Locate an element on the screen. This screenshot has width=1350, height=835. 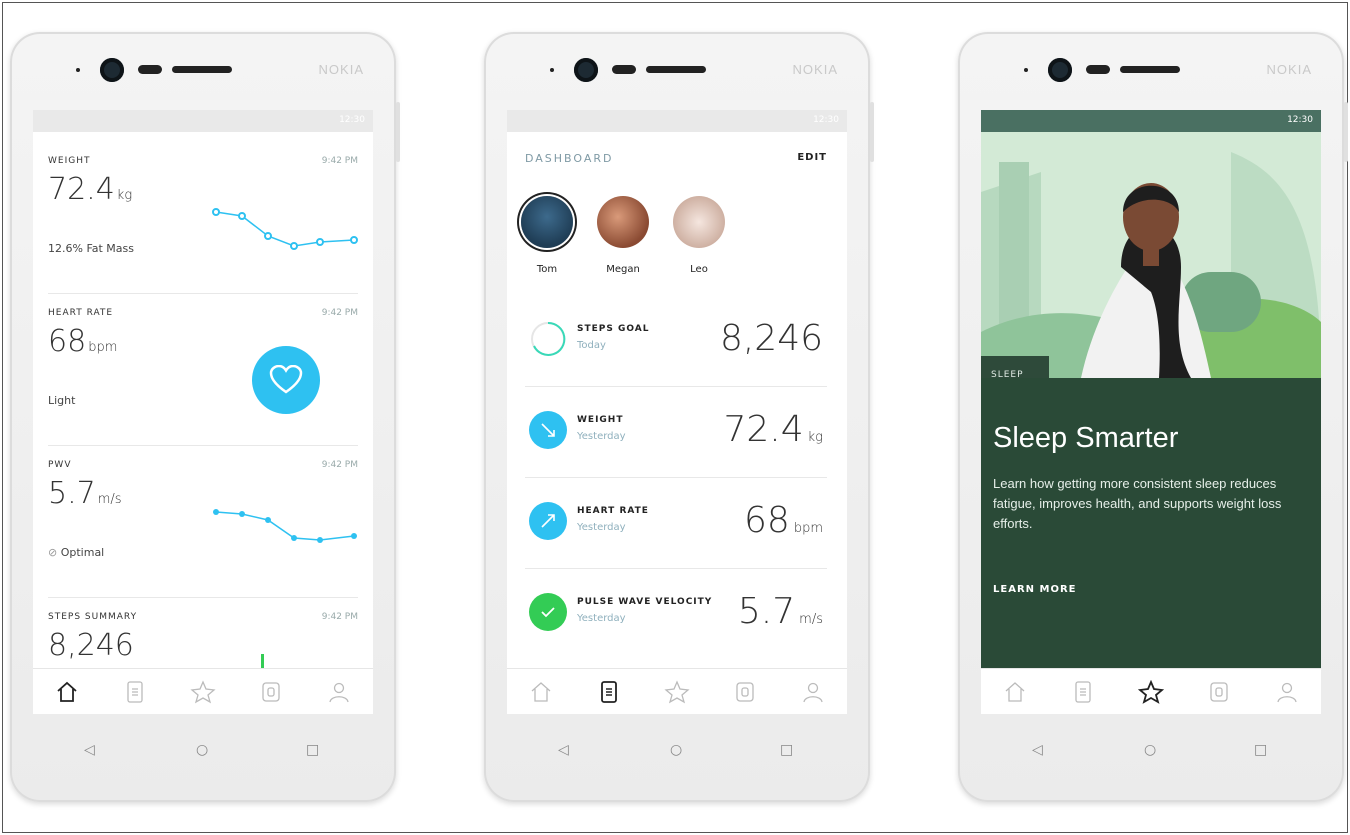
card-value: 72.4 kg is located at coordinates (90, 189).